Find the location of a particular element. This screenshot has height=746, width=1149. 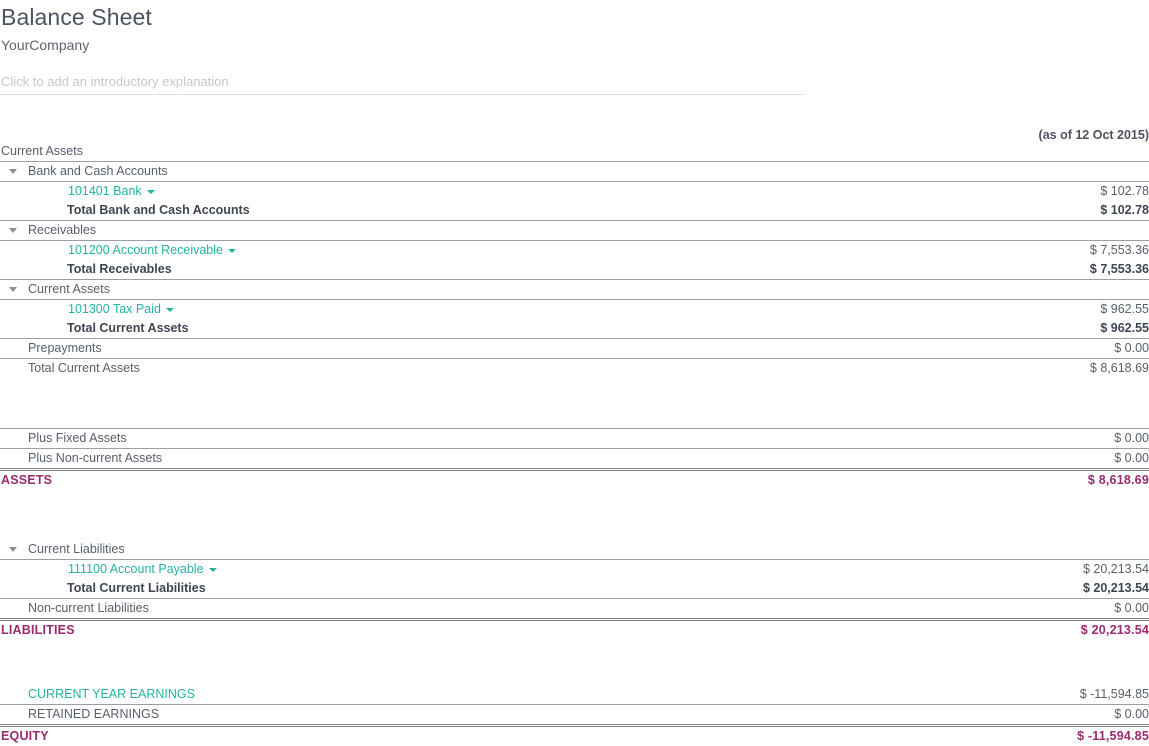

group-current-liabilities-label: Current Liabilities is located at coordinates (76, 549).